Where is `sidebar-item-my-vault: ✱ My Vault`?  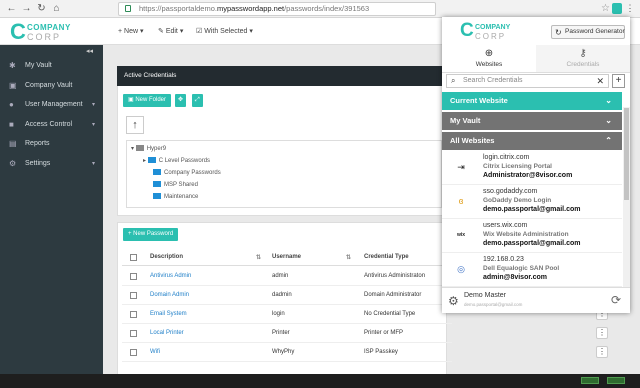
sidebar-item-my-vault: ✱ My Vault is located at coordinates (51, 66).